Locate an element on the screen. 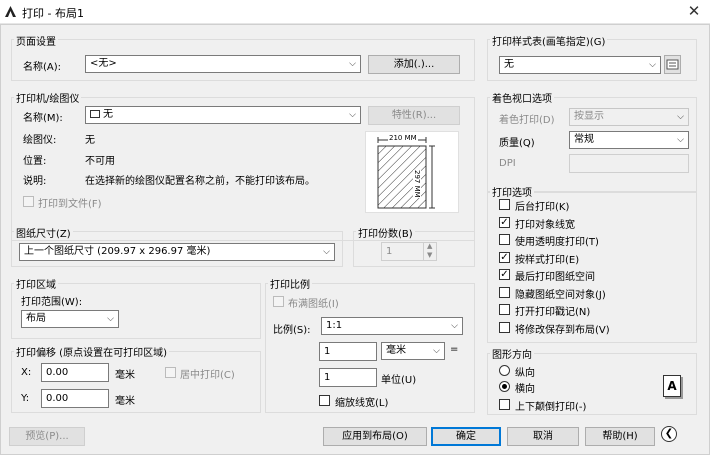 The image size is (710, 455). shade-plot-label: 着色打印(D) is located at coordinates (527, 120).